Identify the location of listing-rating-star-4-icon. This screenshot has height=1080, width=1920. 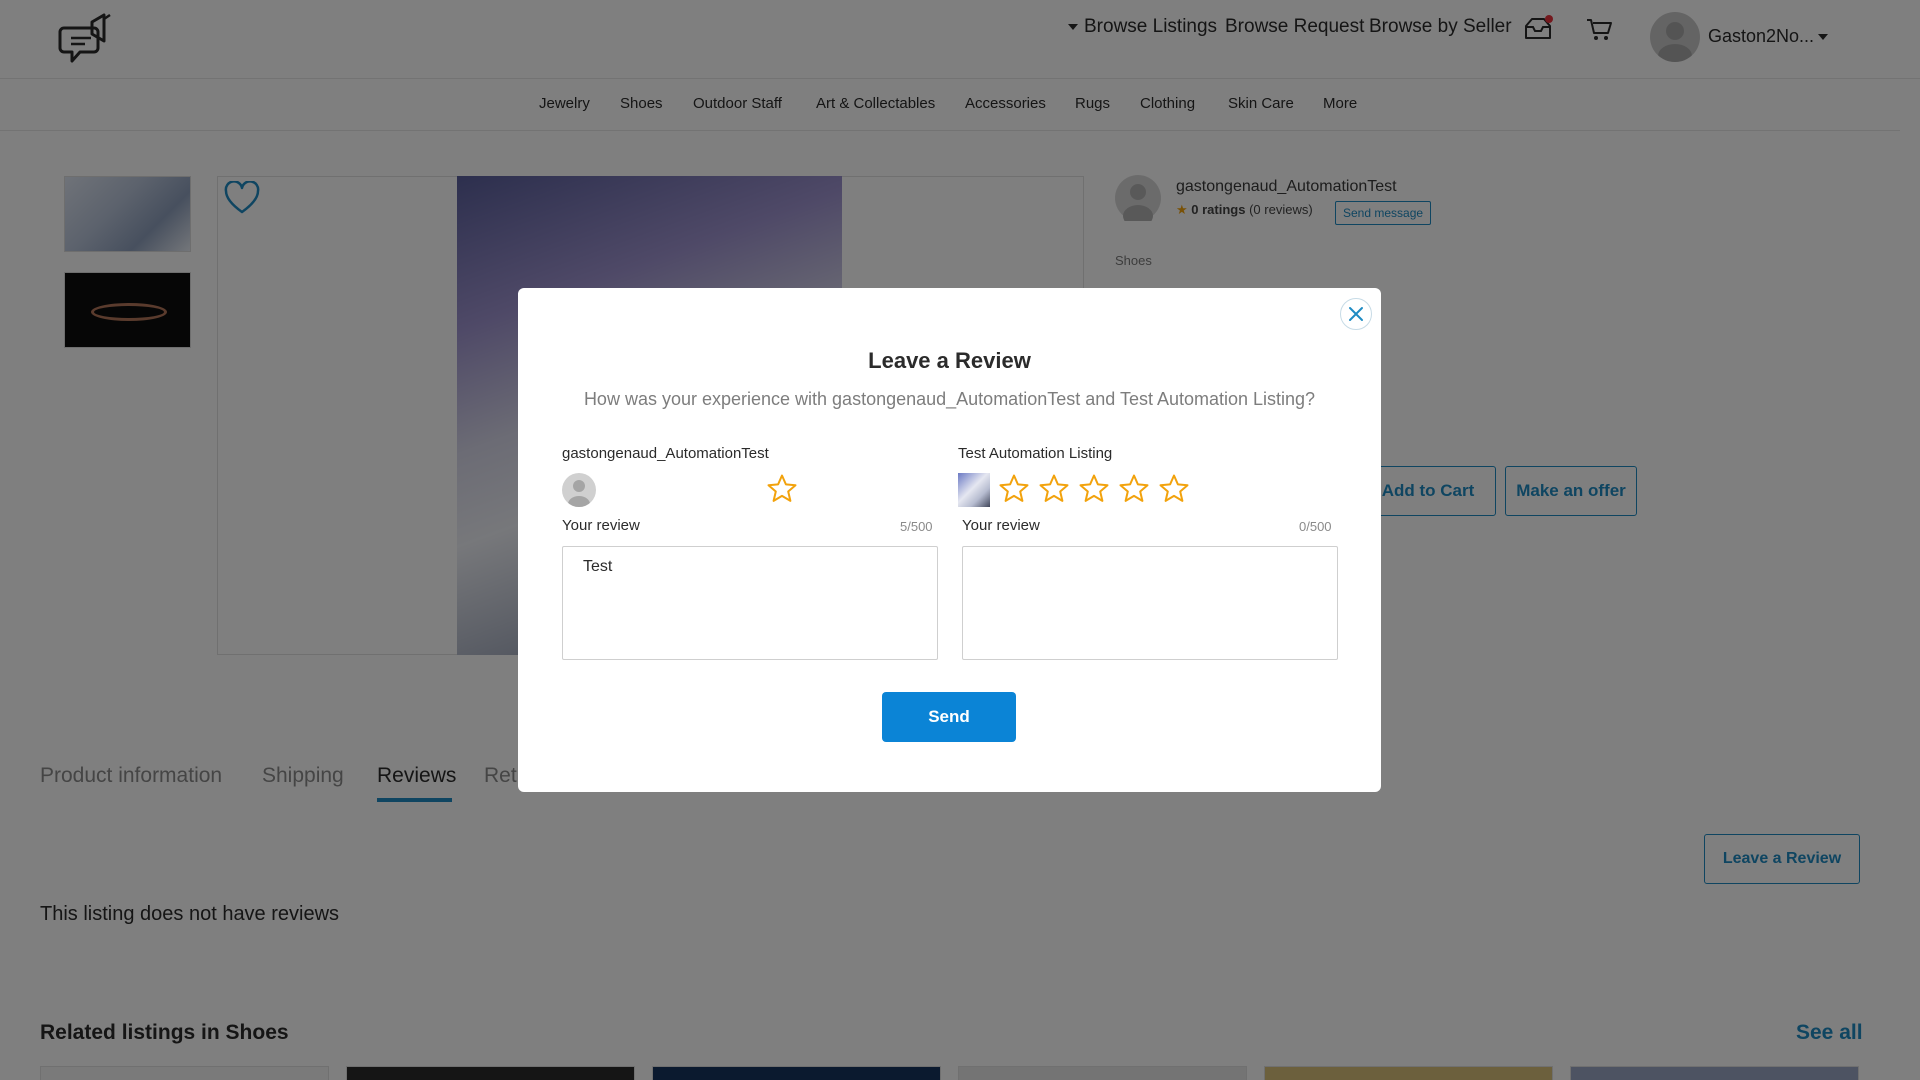
(1134, 489).